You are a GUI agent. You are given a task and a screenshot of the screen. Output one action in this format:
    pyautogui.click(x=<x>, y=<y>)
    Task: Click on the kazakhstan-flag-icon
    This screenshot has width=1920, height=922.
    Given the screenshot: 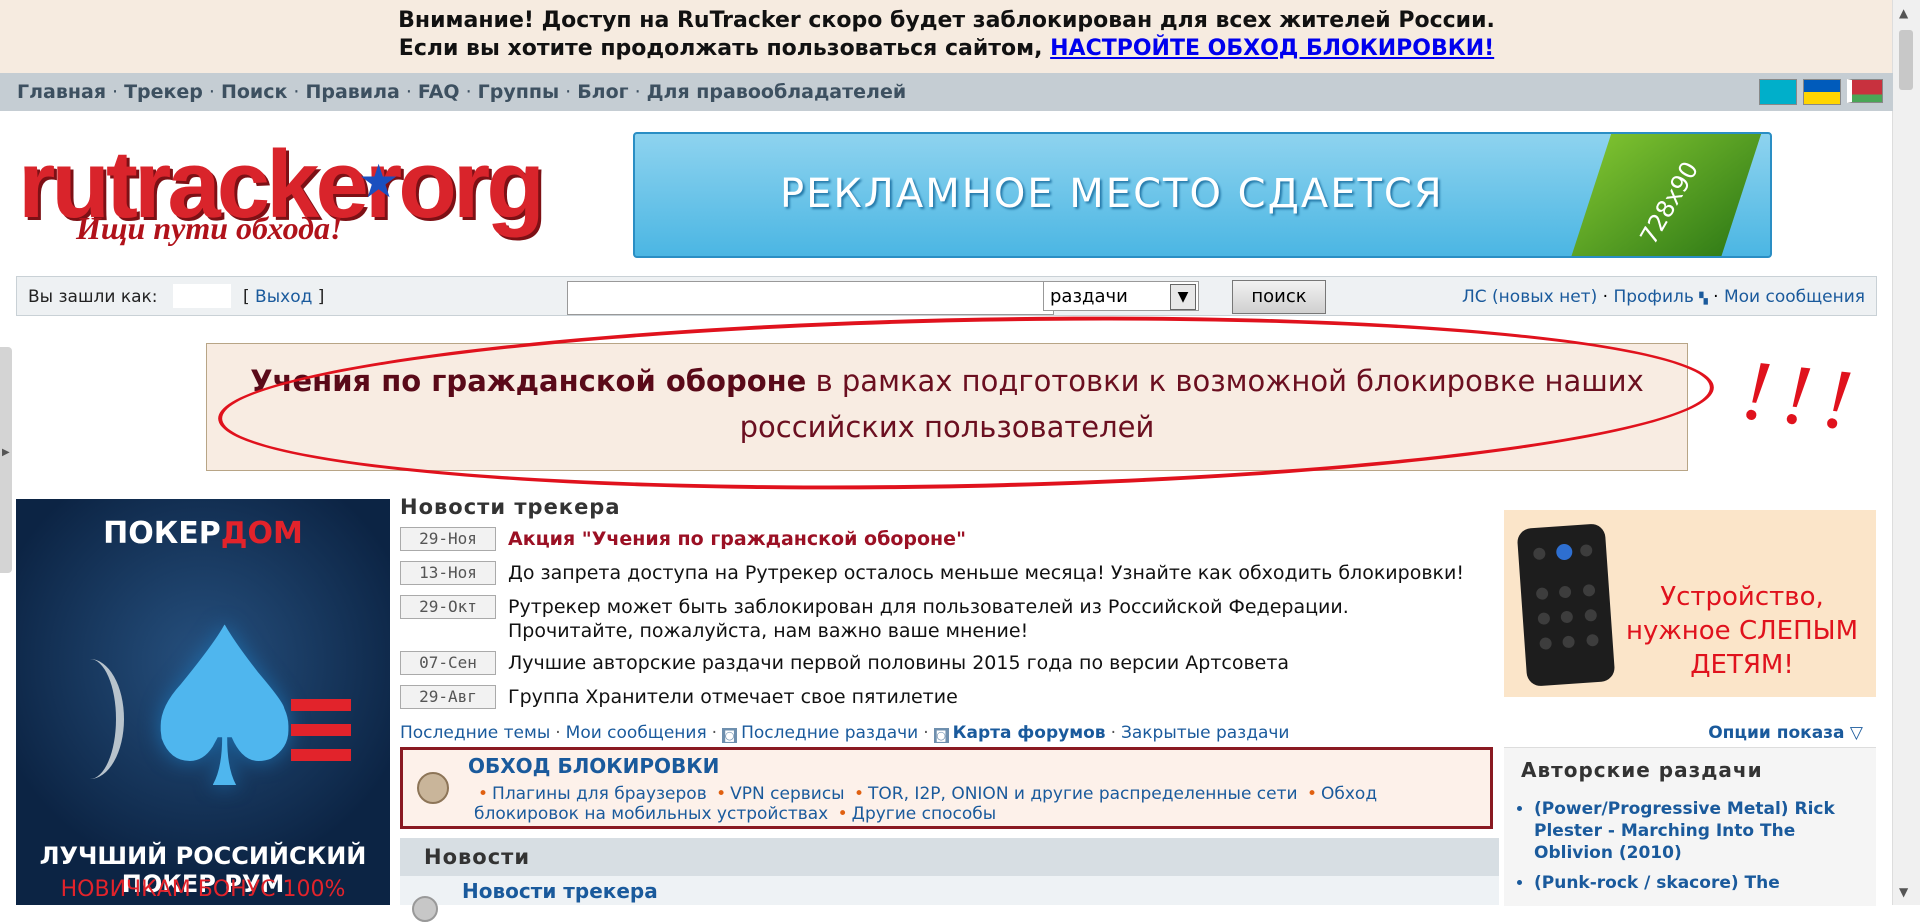 What is the action you would take?
    pyautogui.click(x=1778, y=92)
    